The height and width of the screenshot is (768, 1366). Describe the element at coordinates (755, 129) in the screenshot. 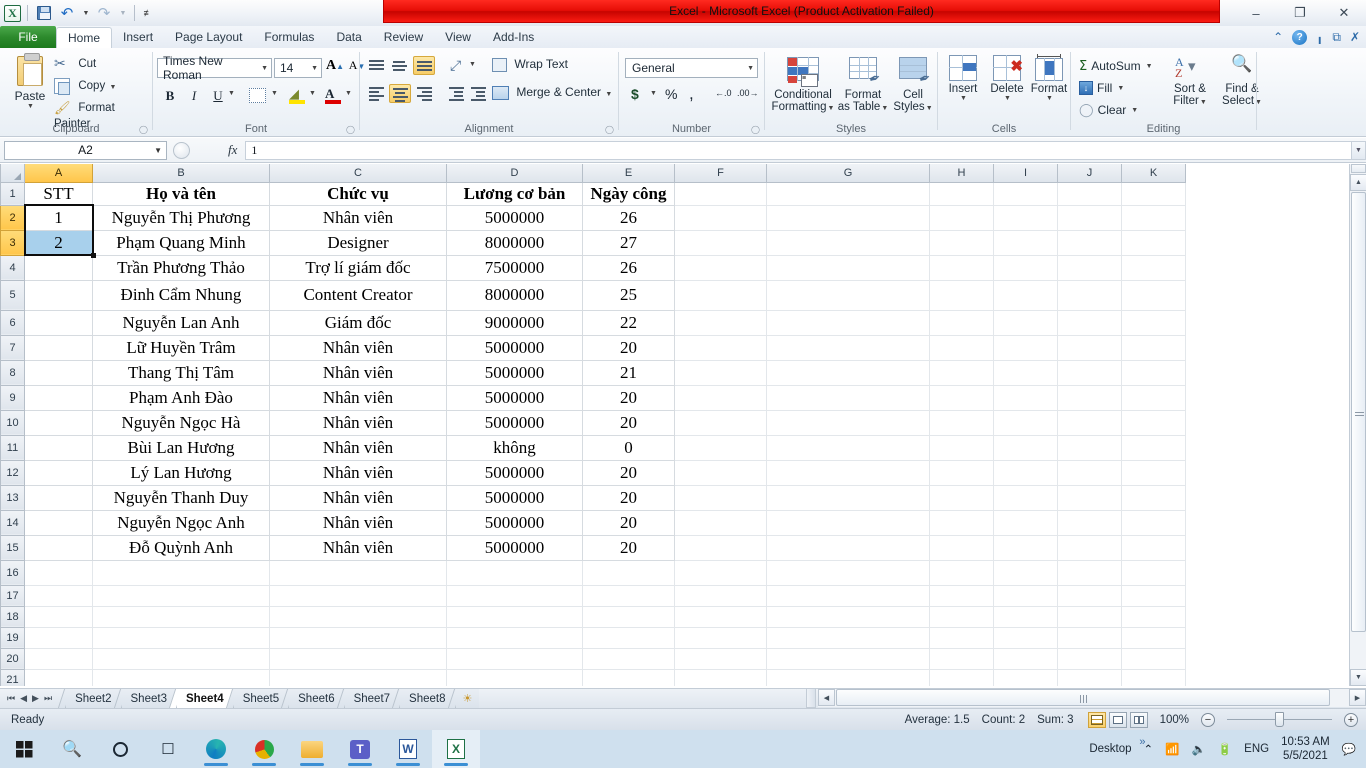

I see `number-dialog-launcher: ◯` at that location.